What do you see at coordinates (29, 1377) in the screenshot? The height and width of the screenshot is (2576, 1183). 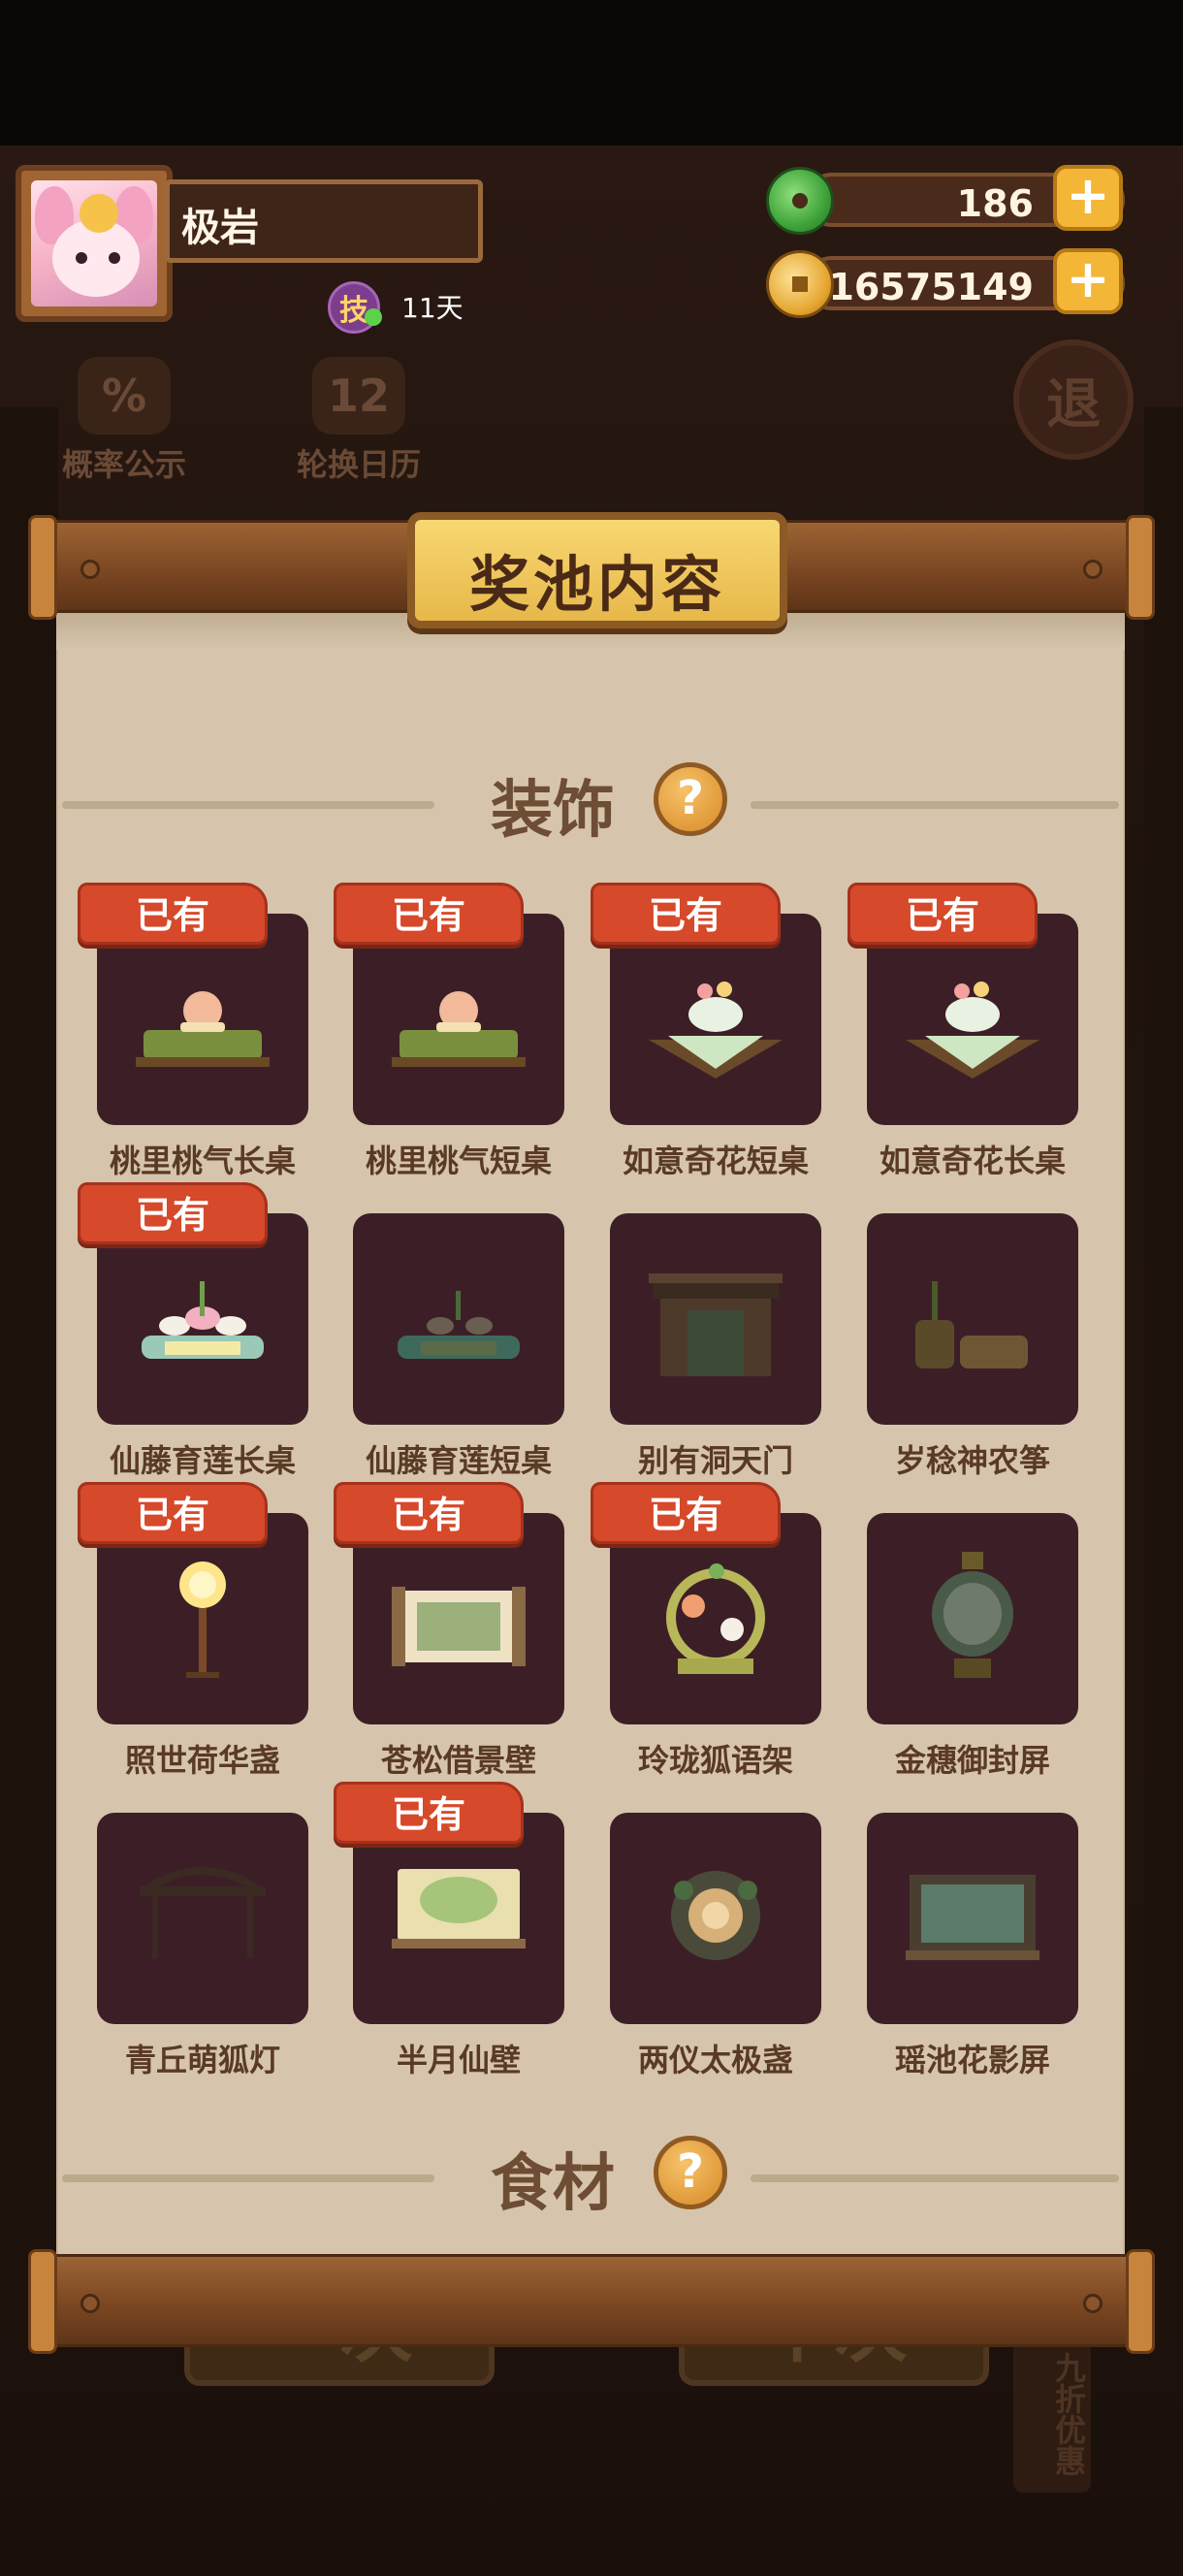 I see `background-post-left` at bounding box center [29, 1377].